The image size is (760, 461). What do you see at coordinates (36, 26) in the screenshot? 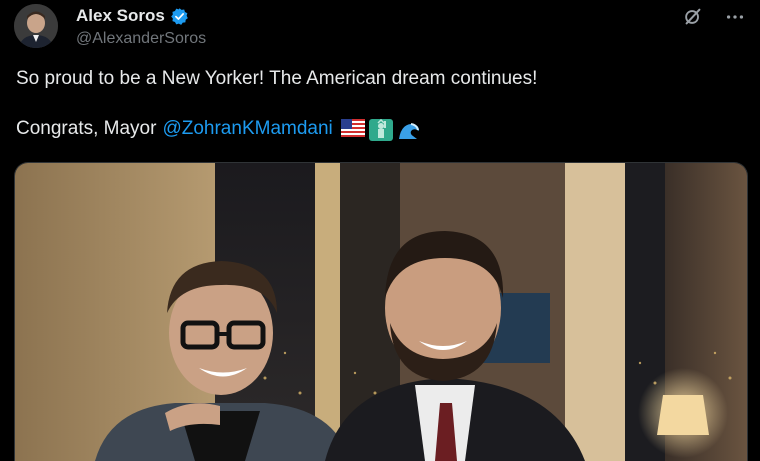
I see `avatar` at bounding box center [36, 26].